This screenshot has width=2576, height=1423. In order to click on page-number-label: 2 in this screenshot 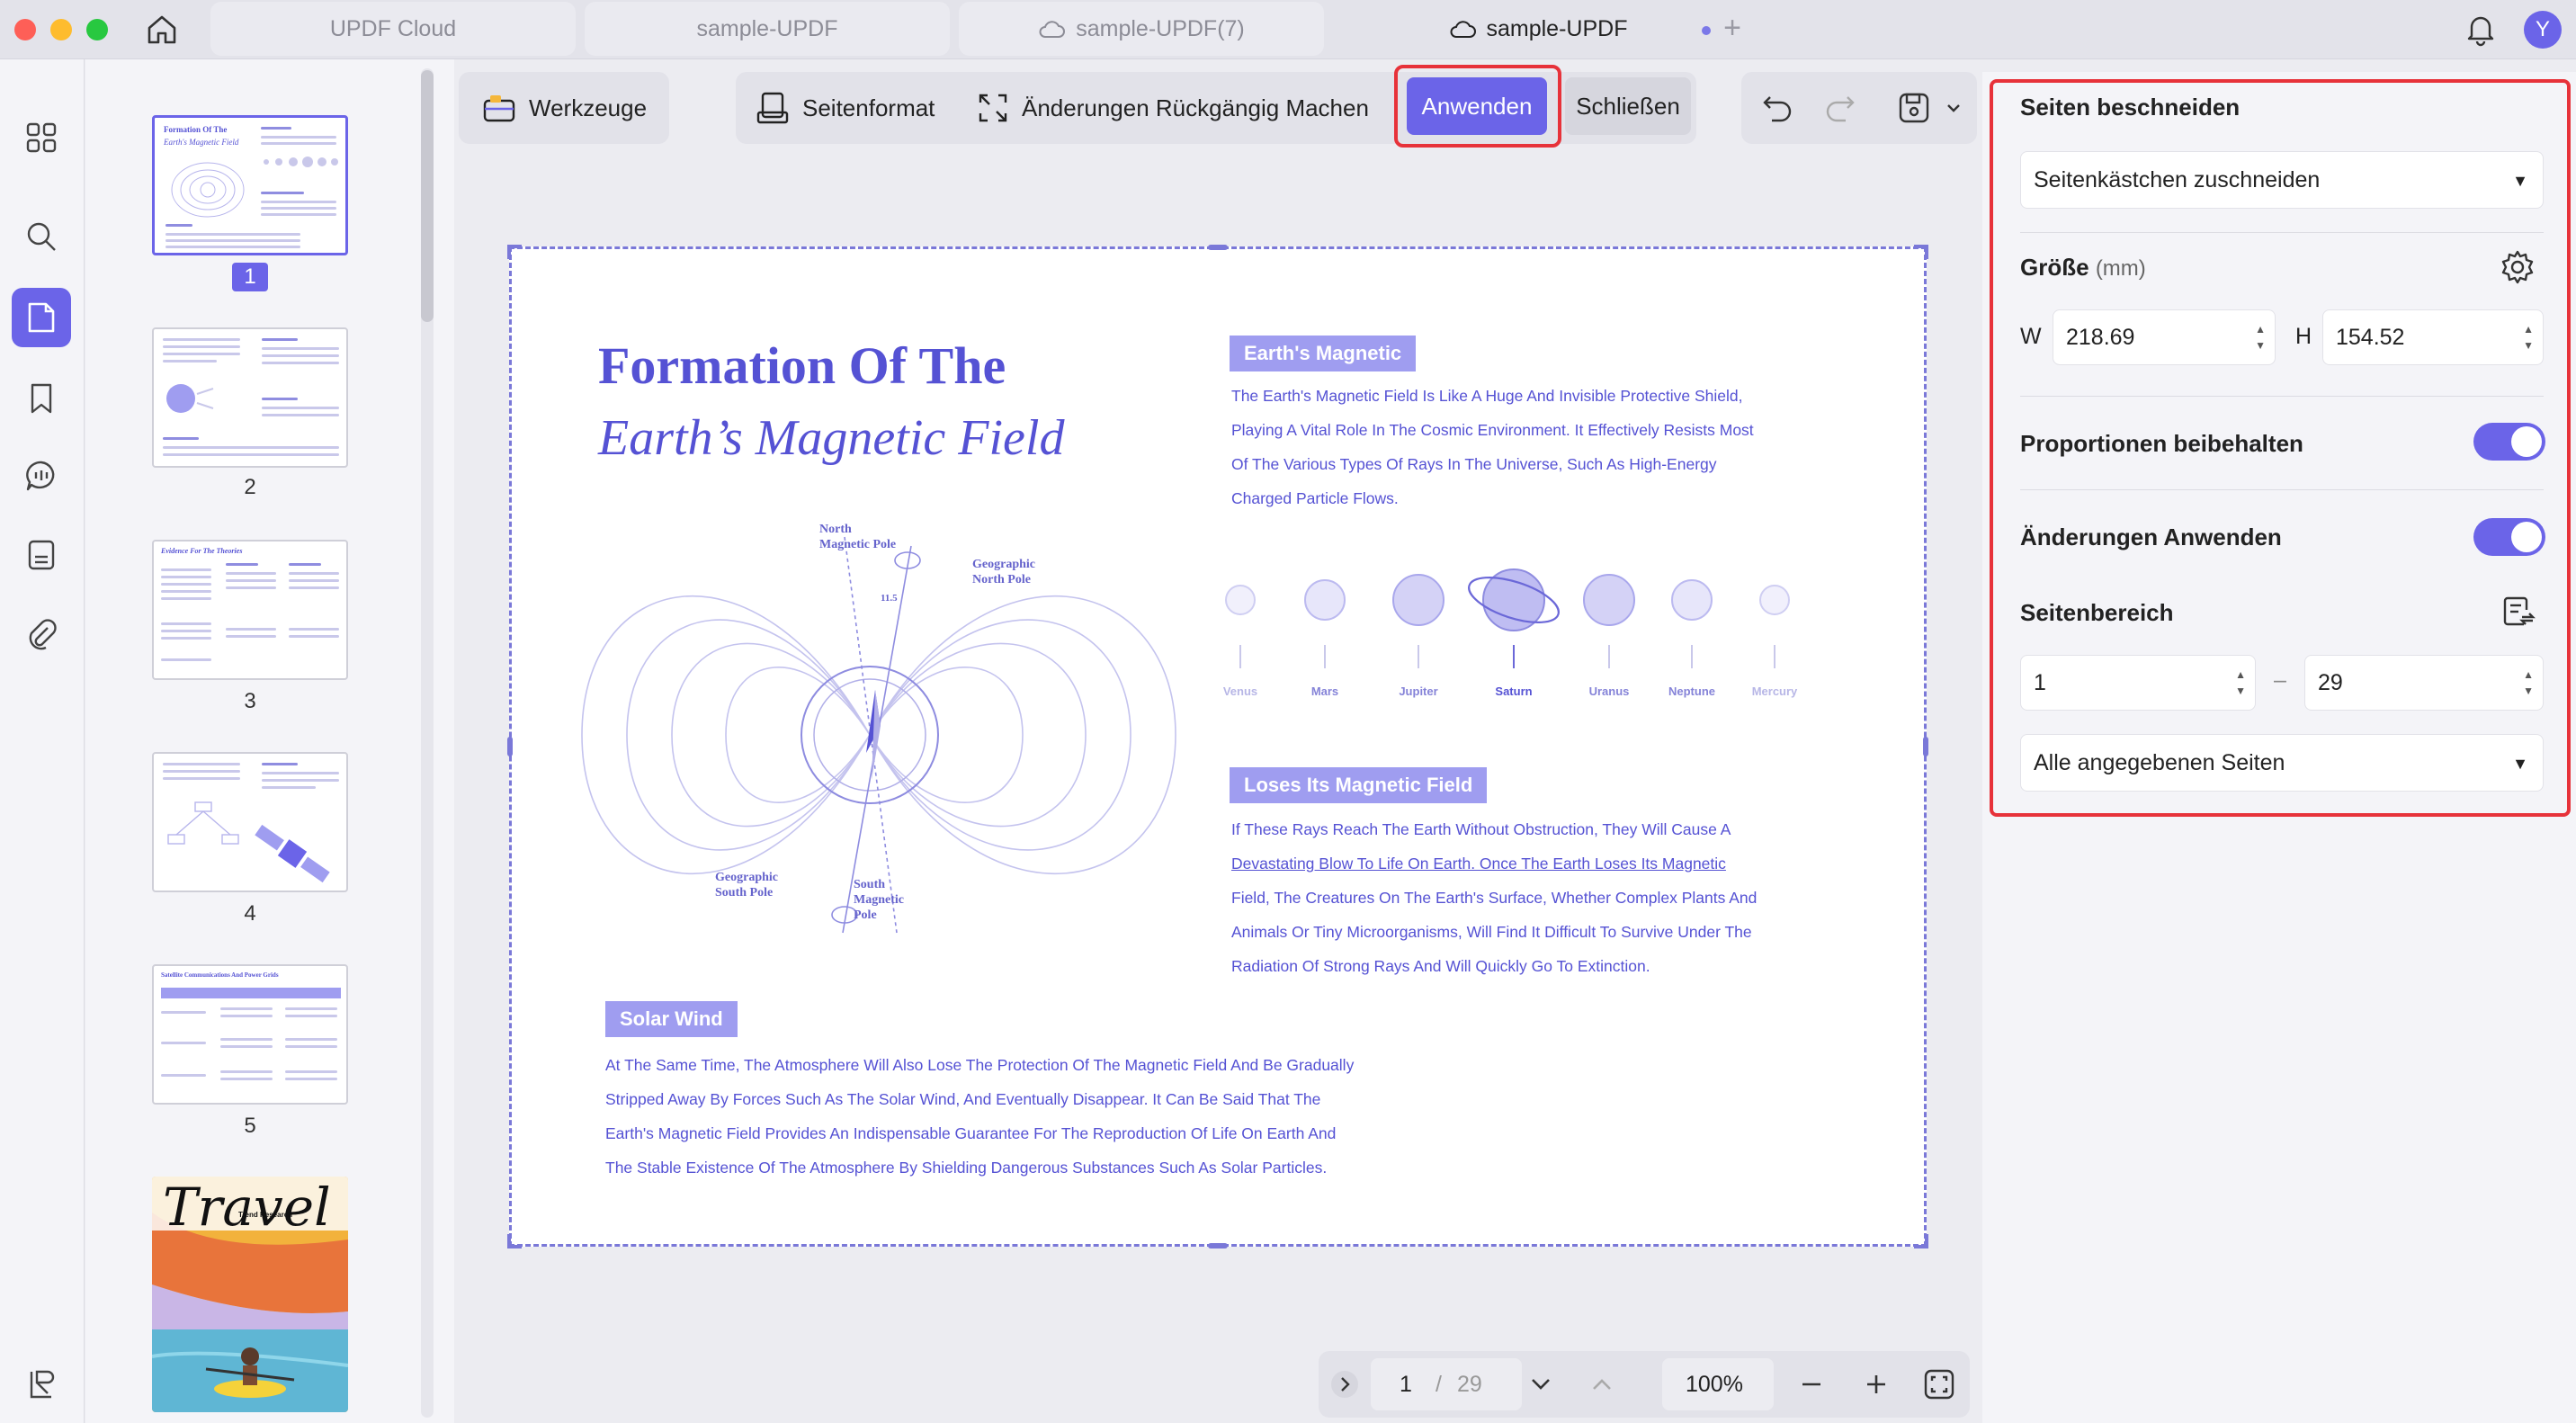, I will do `click(250, 487)`.